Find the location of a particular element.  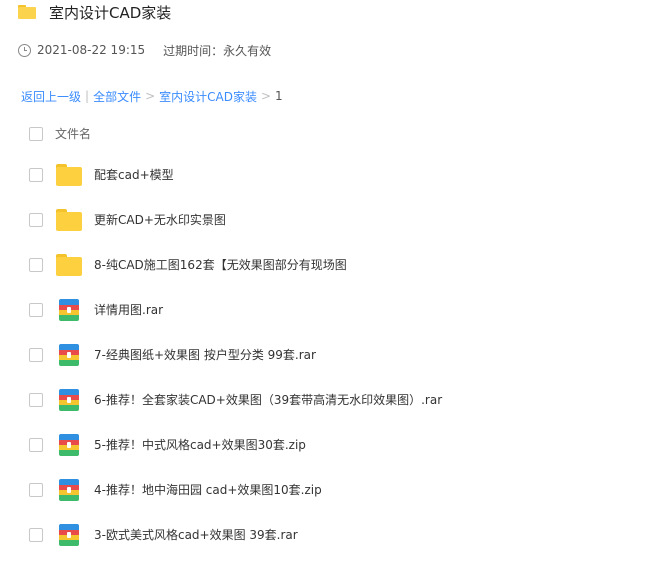

file-row: 6-推荐！全套家装CAD+效果图（39套带高清无水印效果图）.rar is located at coordinates (330, 399).